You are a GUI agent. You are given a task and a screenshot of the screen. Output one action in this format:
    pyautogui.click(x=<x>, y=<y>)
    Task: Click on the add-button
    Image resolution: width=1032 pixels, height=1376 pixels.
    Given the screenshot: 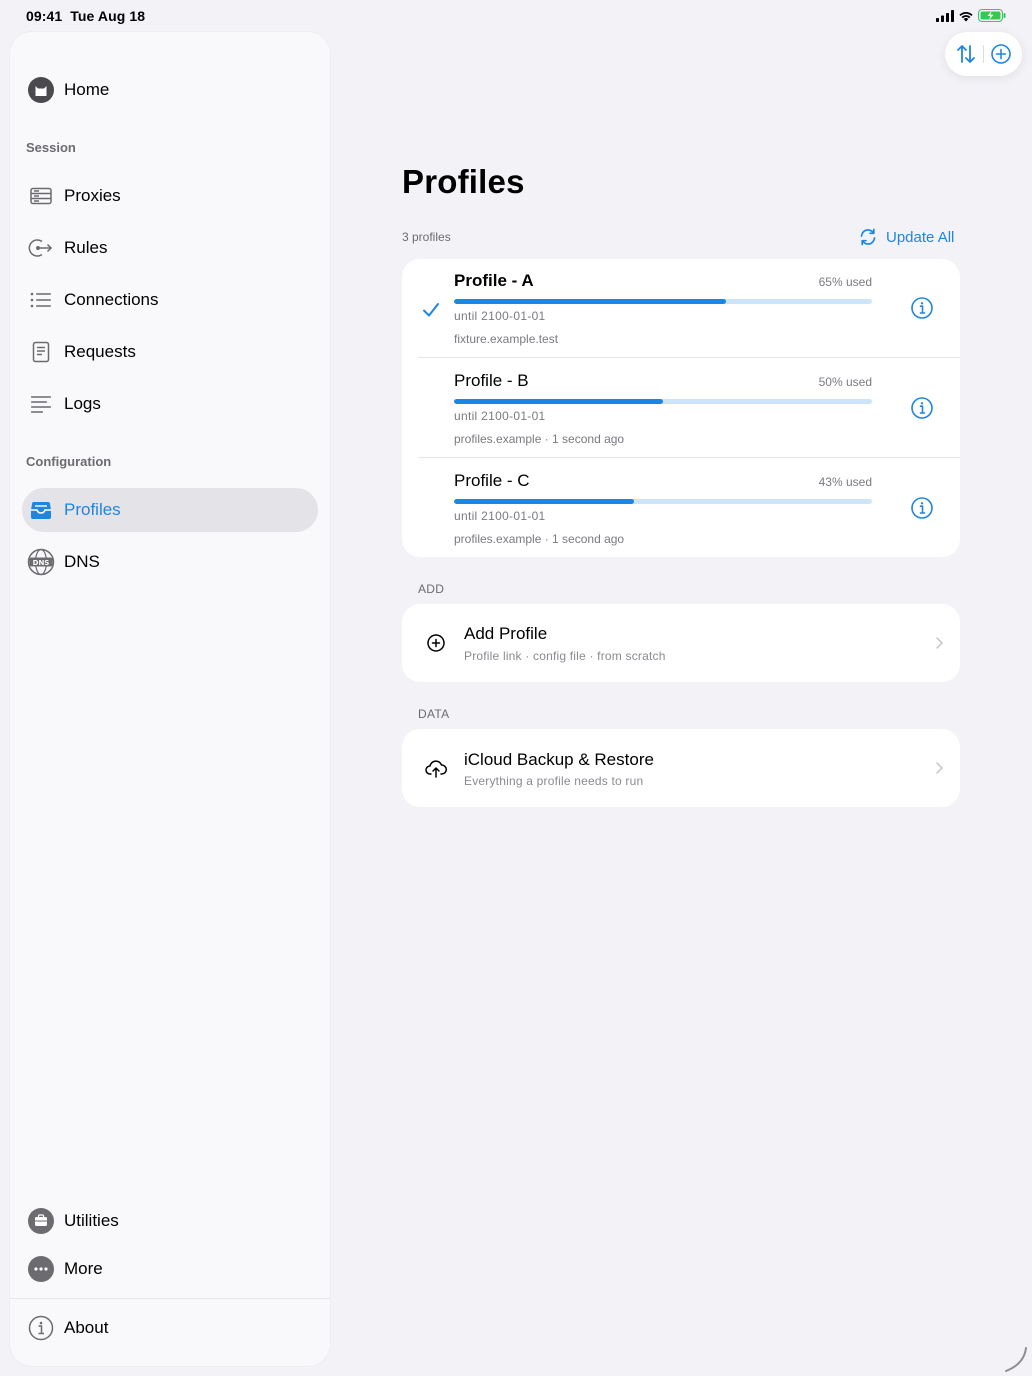 What is the action you would take?
    pyautogui.click(x=1001, y=54)
    